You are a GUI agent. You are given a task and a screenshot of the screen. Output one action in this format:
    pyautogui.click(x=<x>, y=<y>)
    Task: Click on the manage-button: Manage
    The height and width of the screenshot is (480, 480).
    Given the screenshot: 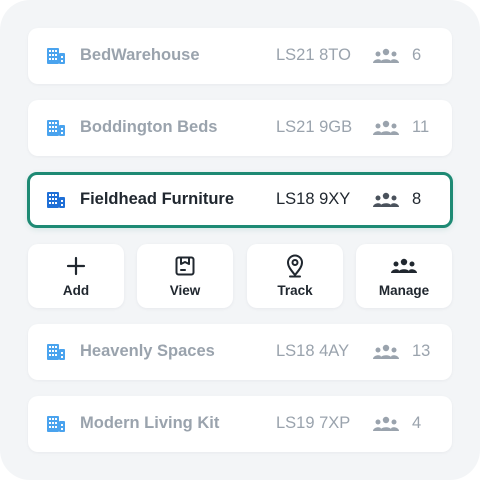 What is the action you would take?
    pyautogui.click(x=404, y=276)
    